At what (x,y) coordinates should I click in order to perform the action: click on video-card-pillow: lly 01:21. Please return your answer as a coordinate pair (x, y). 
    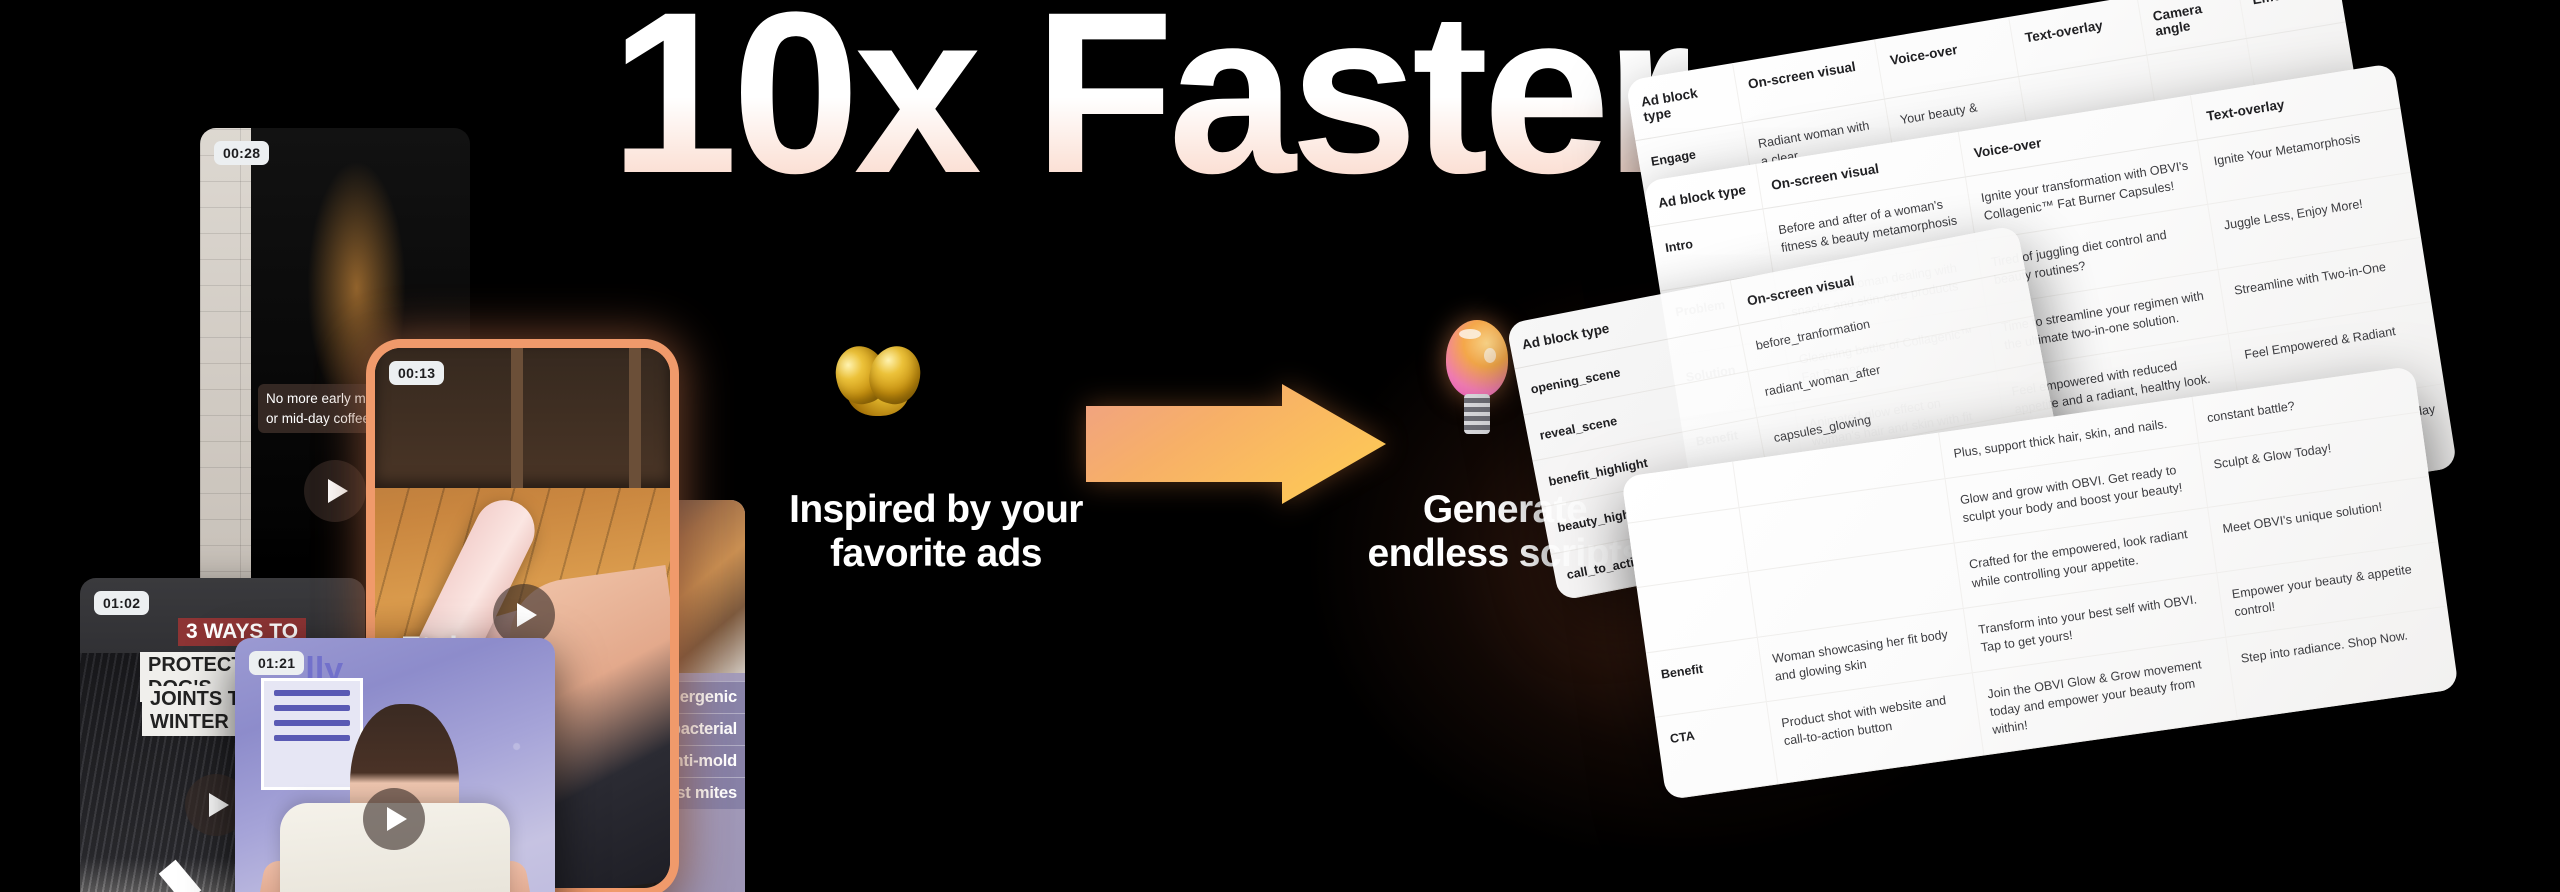
    Looking at the image, I should click on (395, 765).